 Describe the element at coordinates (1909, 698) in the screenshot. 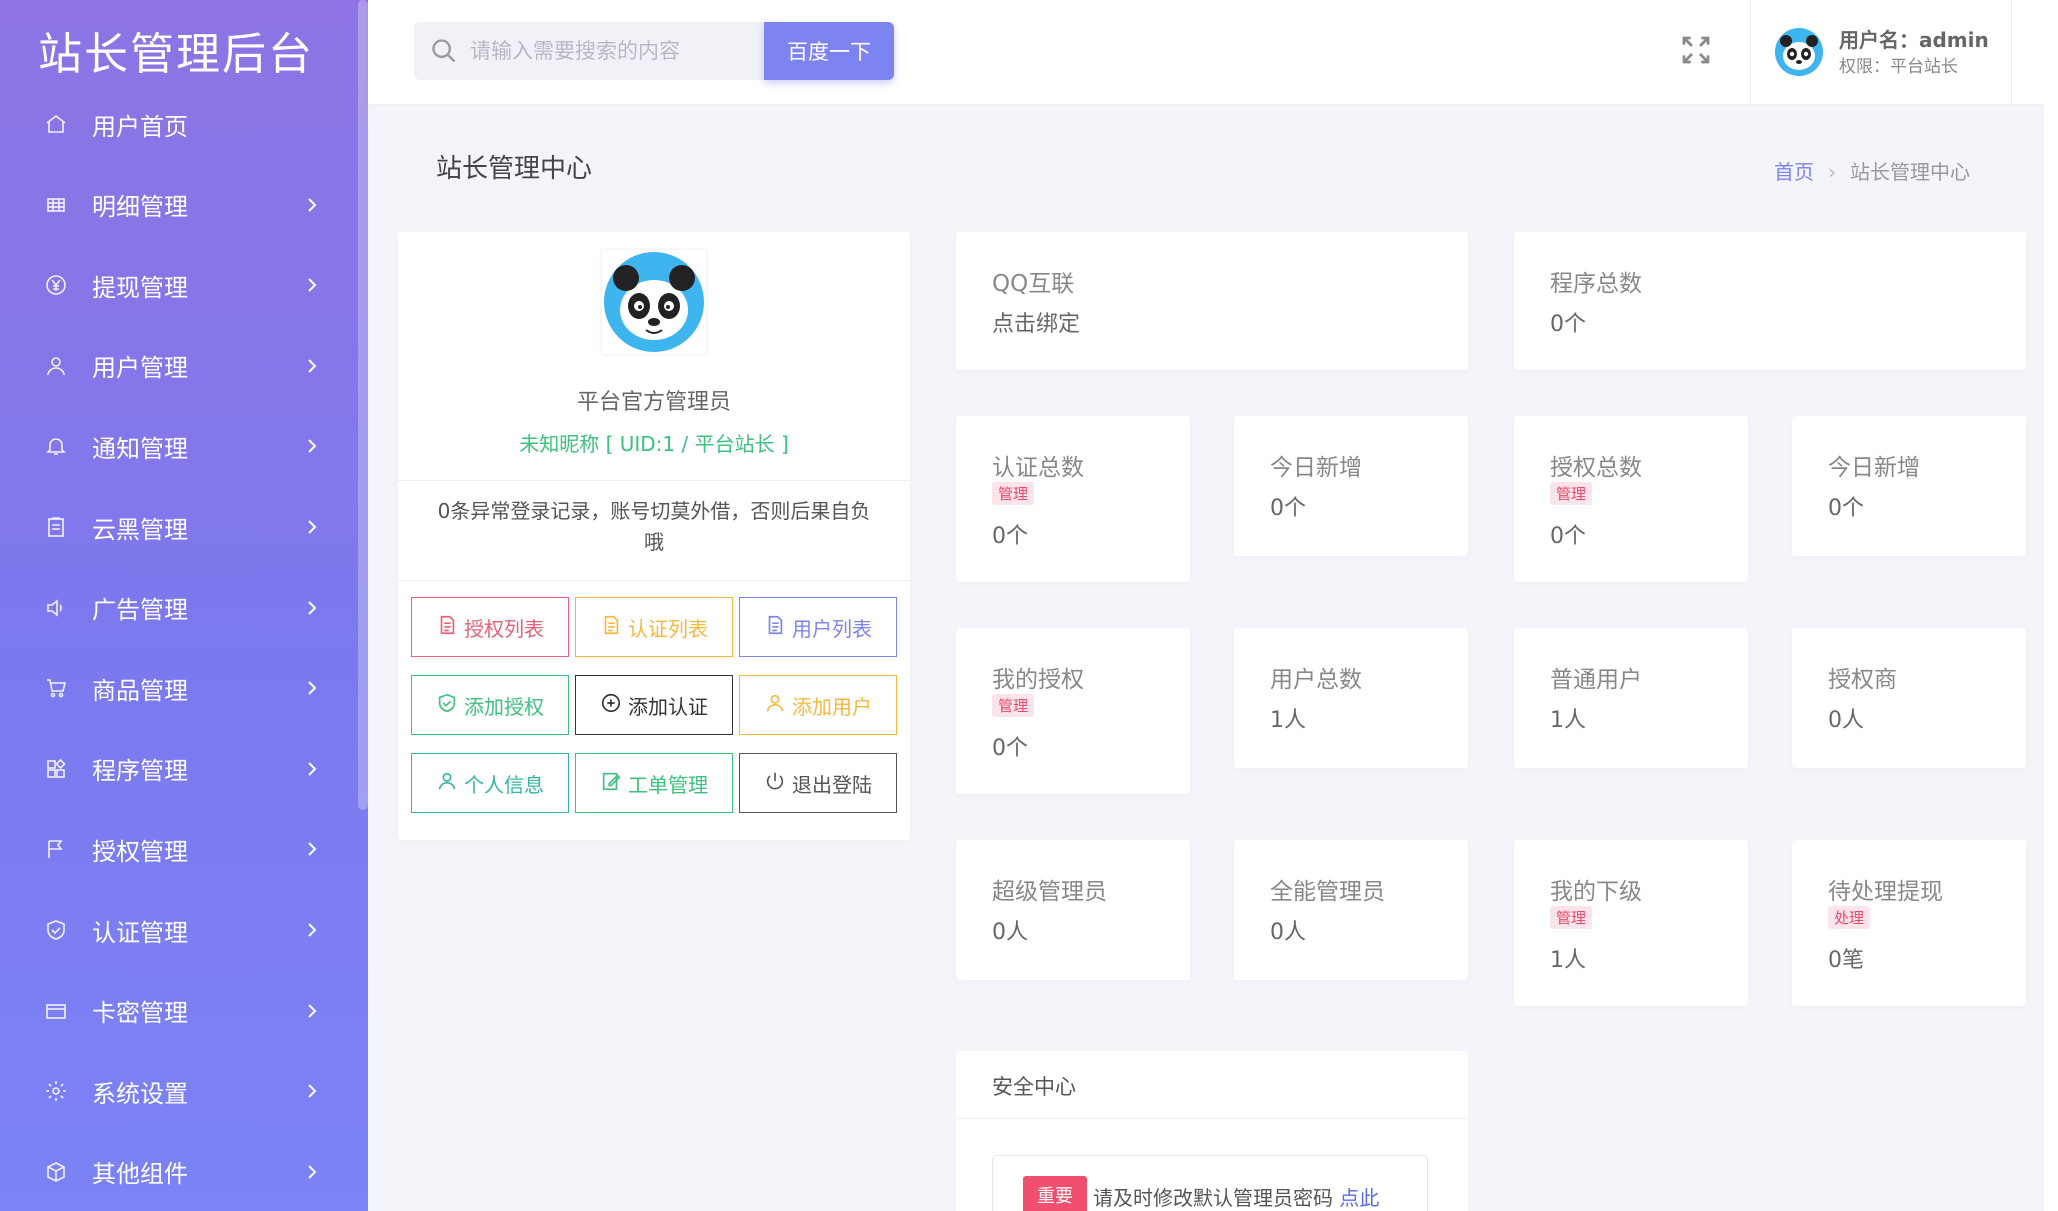

I see `stat-card-agents: 授权商 0人` at that location.